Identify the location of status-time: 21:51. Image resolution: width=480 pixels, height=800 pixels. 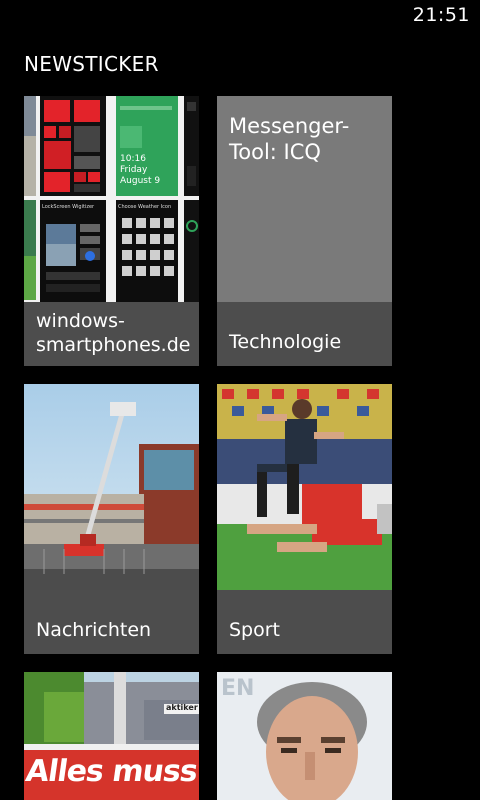
(441, 15).